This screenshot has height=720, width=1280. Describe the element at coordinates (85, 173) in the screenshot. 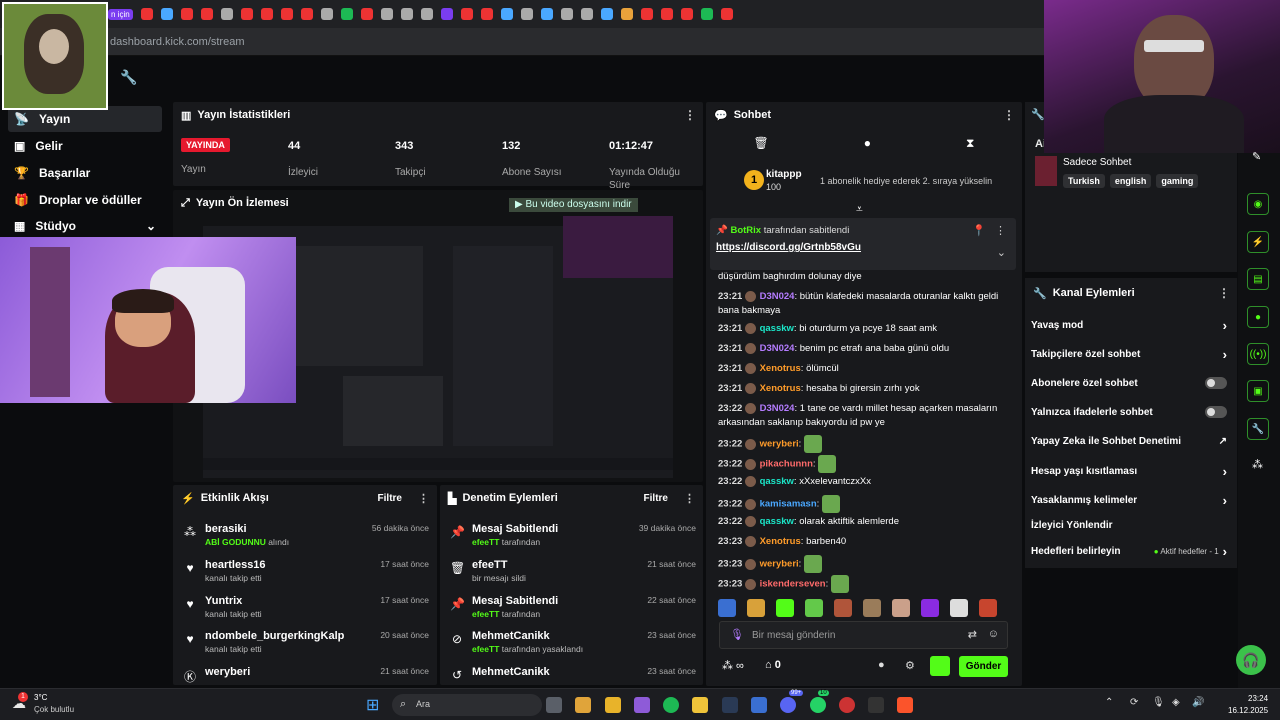

I see `sidebar-item-basarilar: 🏆 Başarılar` at that location.